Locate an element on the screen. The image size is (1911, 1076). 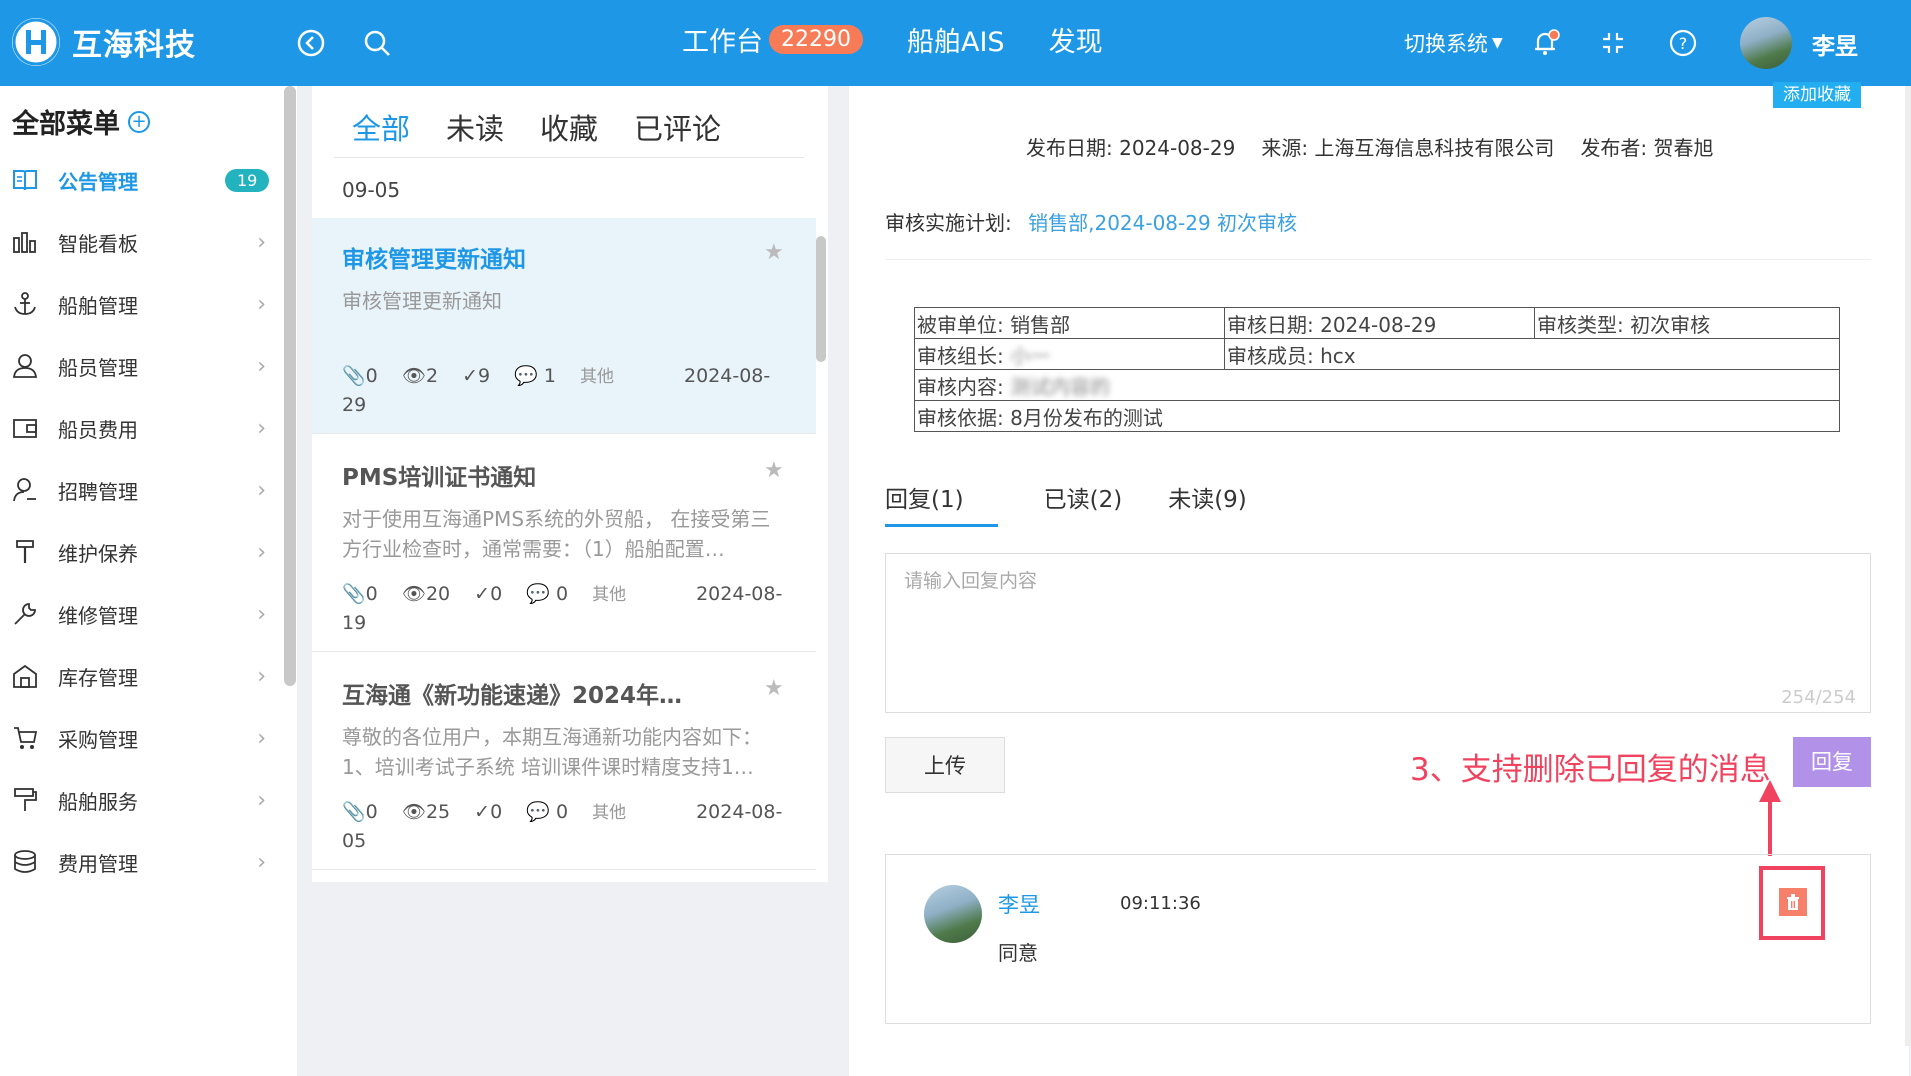
view-count: 25 is located at coordinates (438, 812).